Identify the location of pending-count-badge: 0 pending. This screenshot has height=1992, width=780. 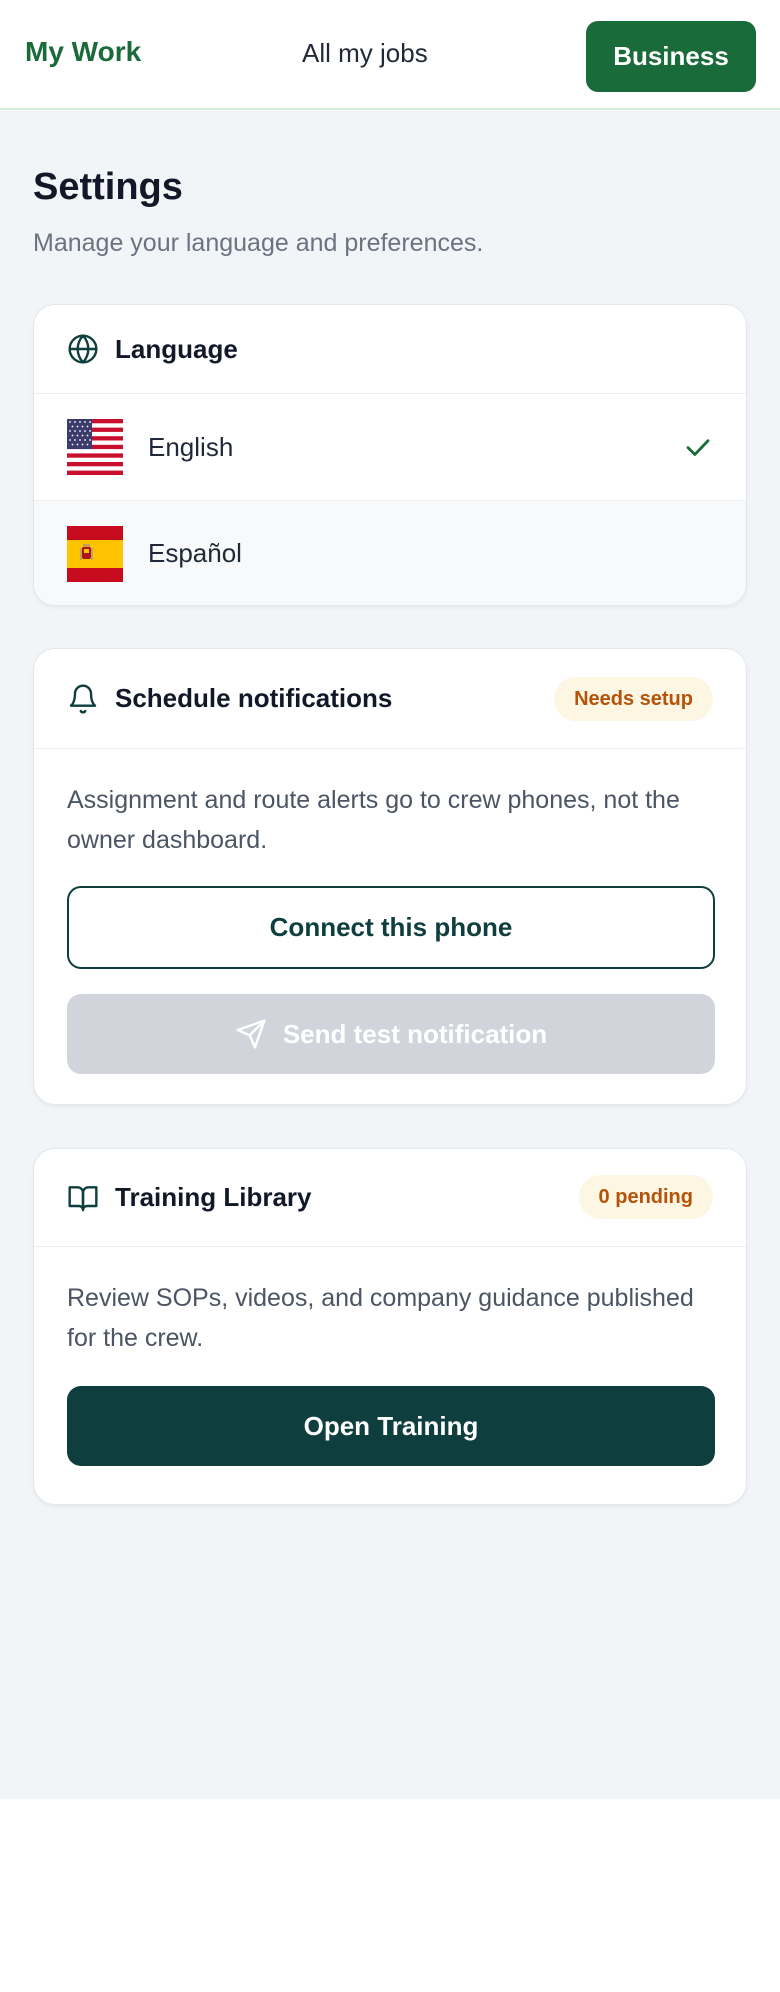
(645, 1197).